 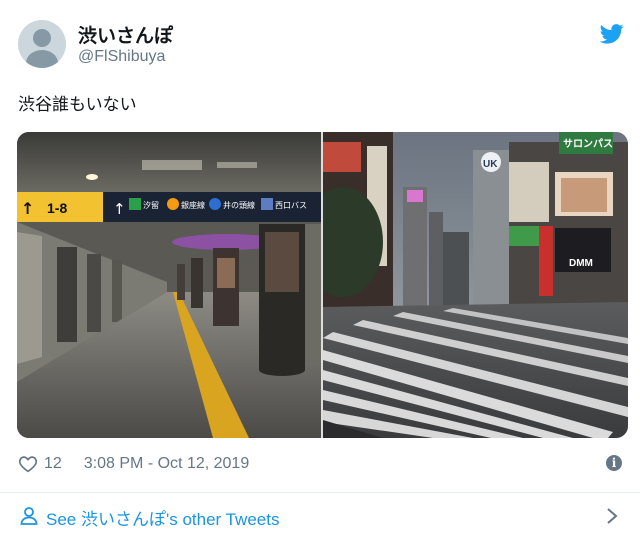 What do you see at coordinates (42, 38) in the screenshot?
I see `avatar-head` at bounding box center [42, 38].